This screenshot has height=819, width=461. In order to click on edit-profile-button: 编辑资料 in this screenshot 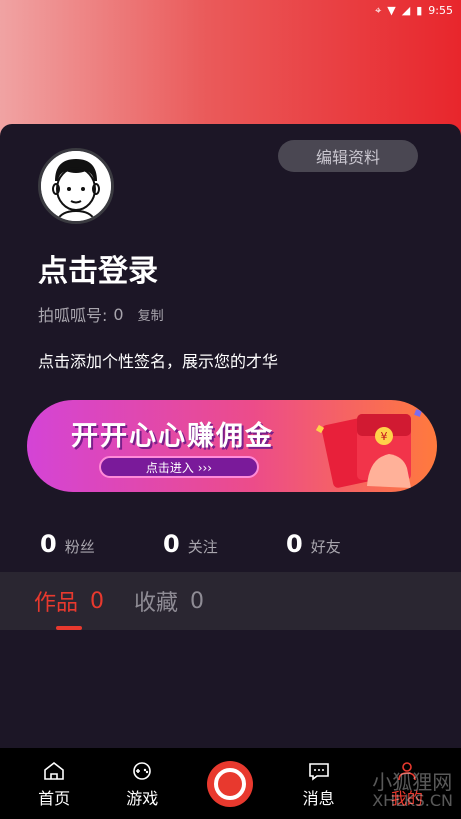, I will do `click(348, 156)`.